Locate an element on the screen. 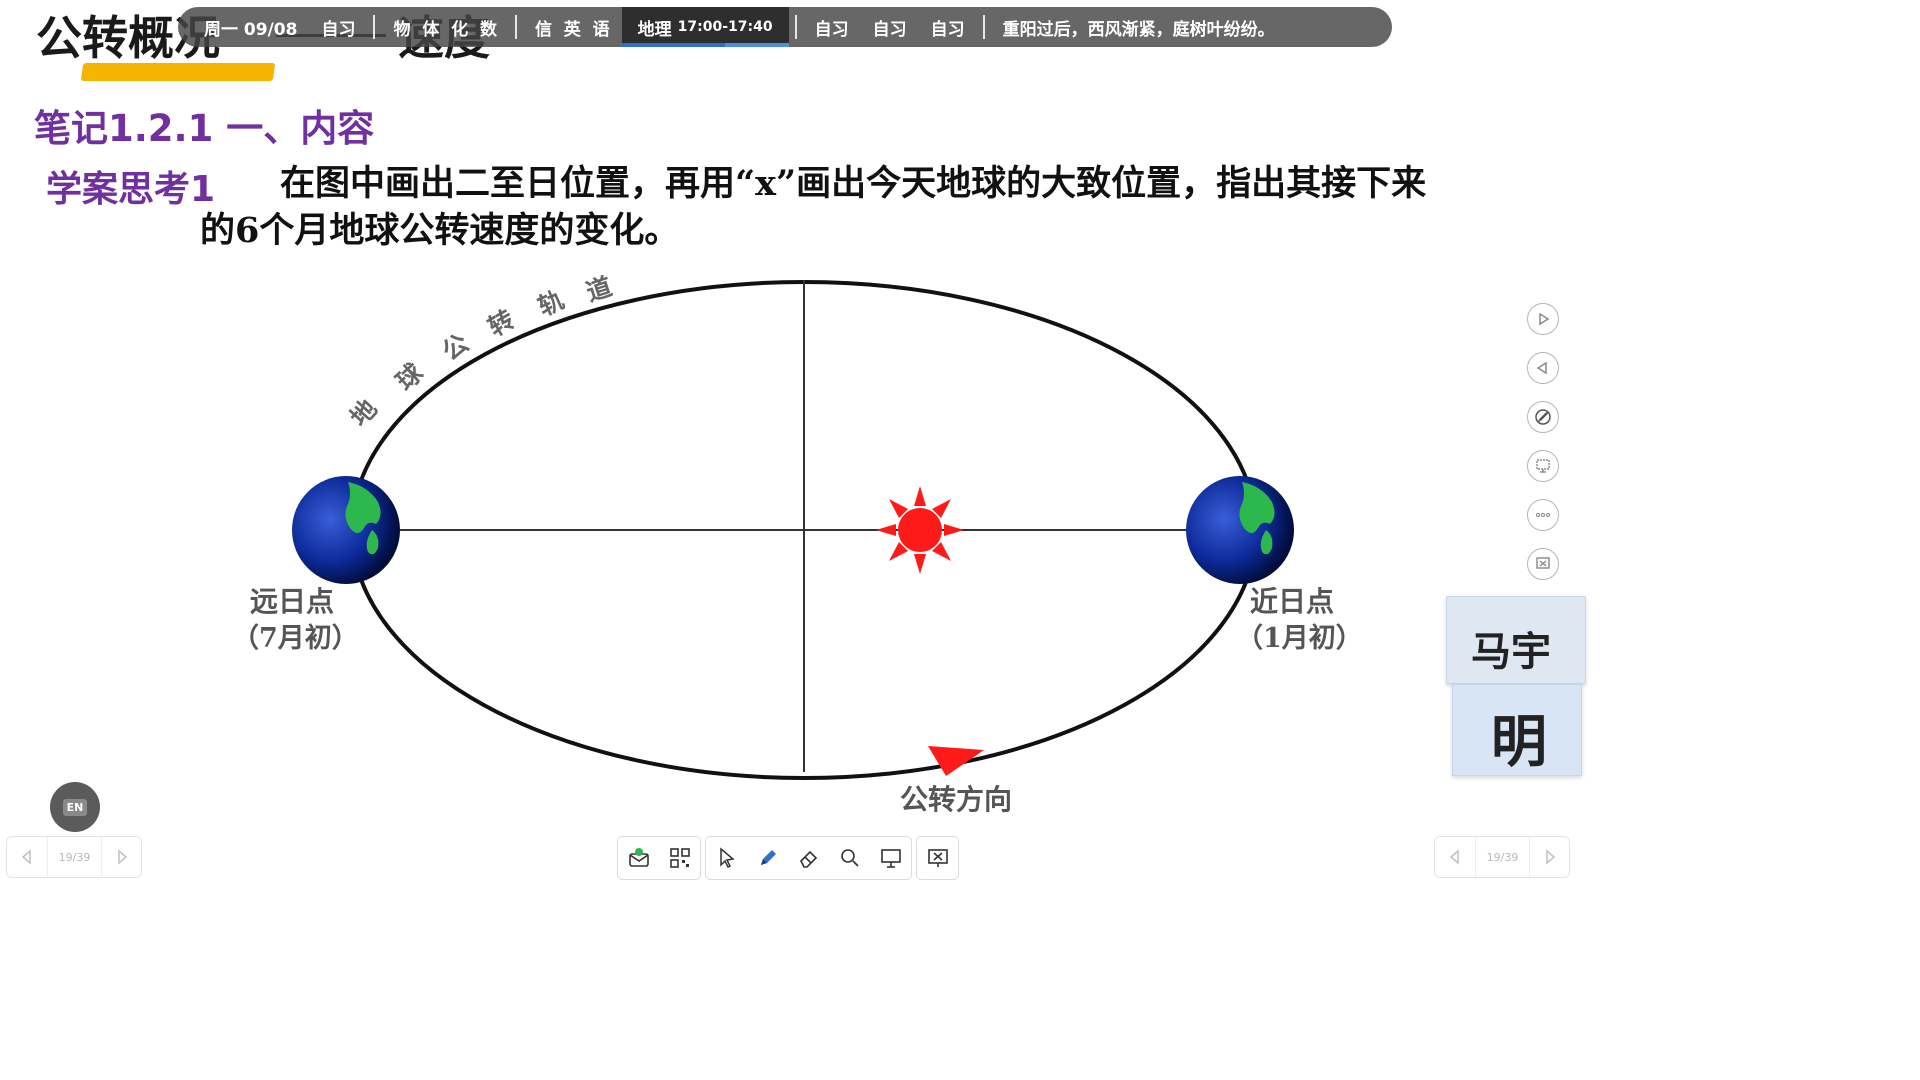  back-icon is located at coordinates (1541, 368).